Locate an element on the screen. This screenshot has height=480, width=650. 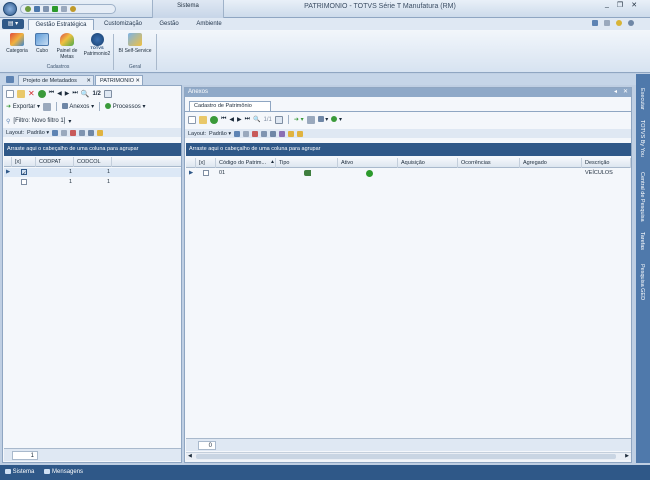
column-select-all: [x] is located at coordinates (206, 163).